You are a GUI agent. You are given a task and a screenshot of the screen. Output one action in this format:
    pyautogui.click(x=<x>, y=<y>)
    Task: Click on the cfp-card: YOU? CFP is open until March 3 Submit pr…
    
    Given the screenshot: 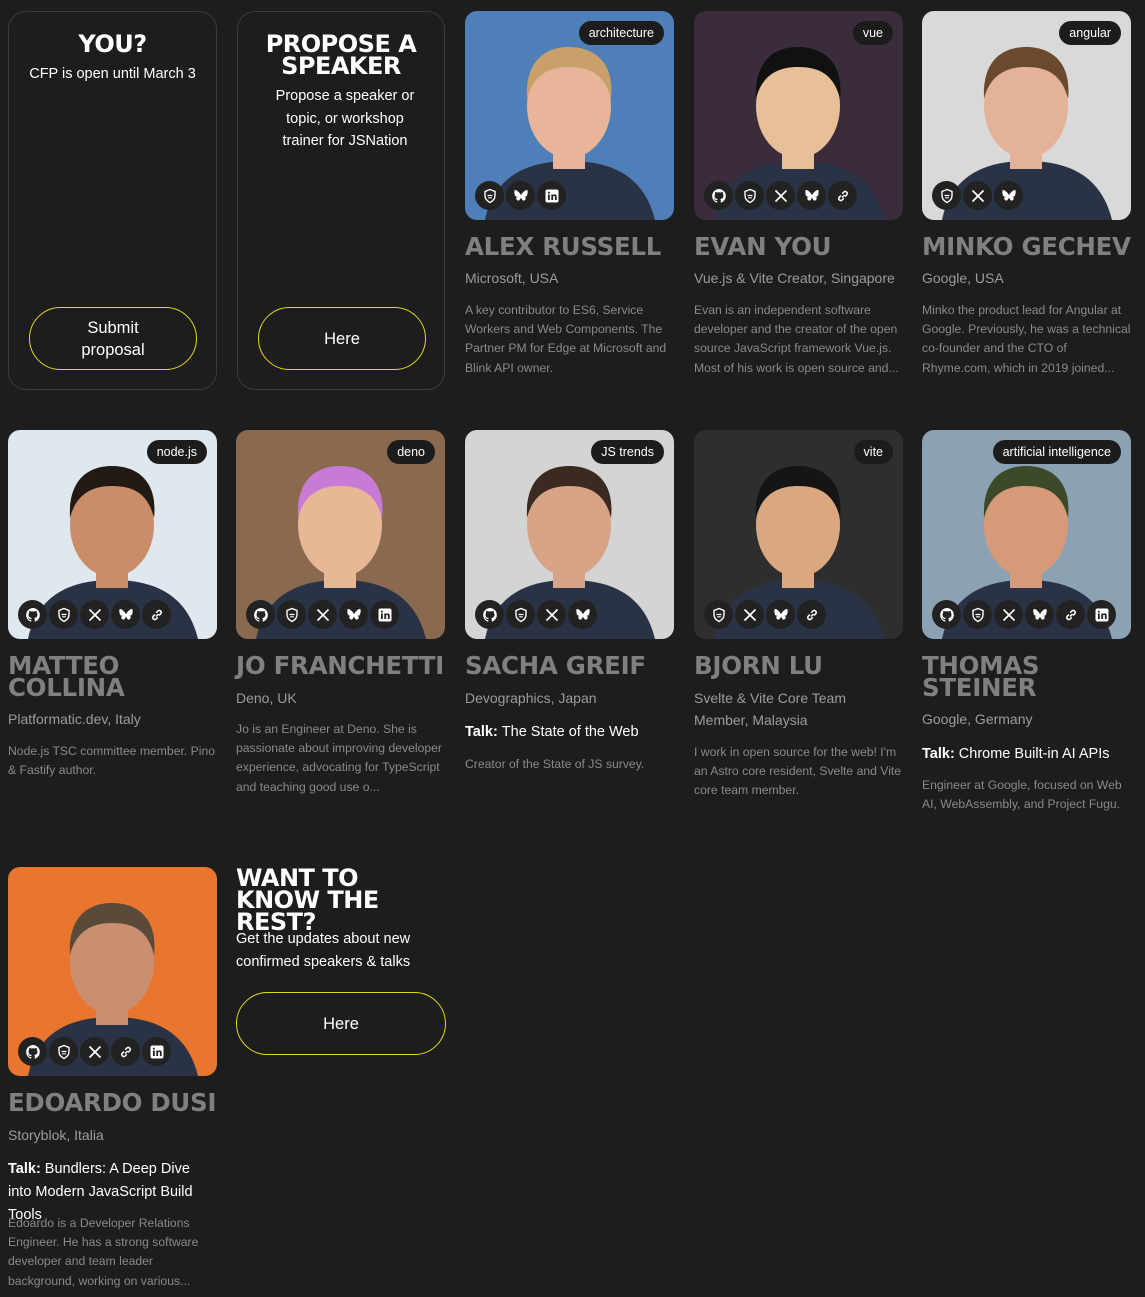 What is the action you would take?
    pyautogui.click(x=112, y=200)
    